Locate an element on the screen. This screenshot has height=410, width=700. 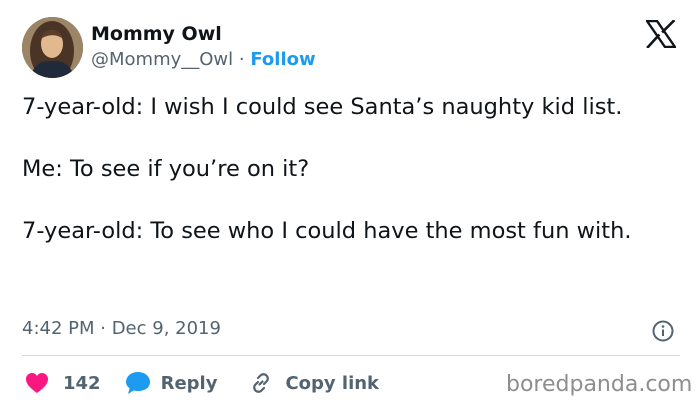
reply-button: Reply is located at coordinates (171, 383).